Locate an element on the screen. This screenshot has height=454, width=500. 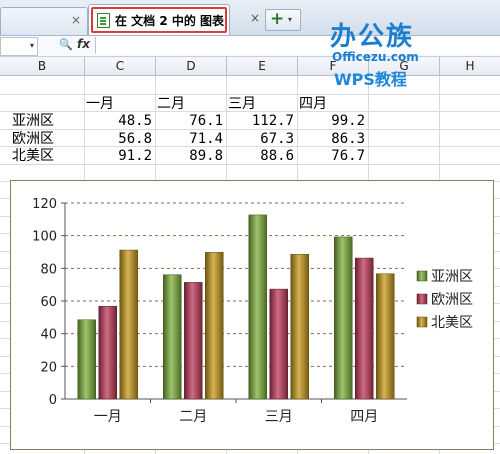
zoom-icon: 🔍 is located at coordinates (66, 44).